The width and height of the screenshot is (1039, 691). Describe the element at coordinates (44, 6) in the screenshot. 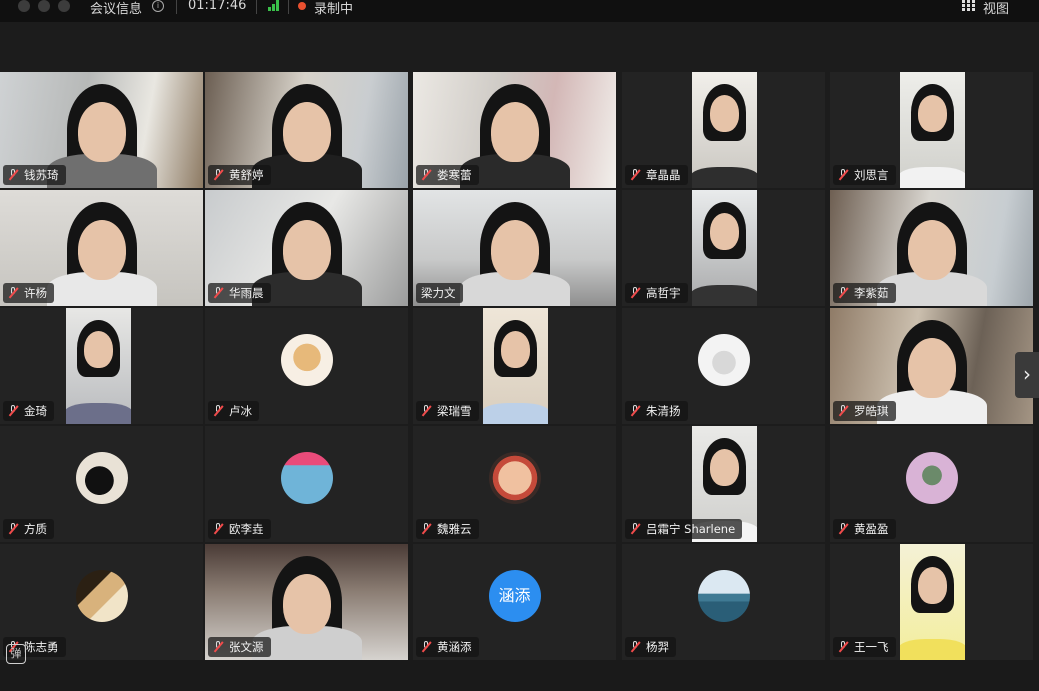

I see `minimize-window-dot` at that location.